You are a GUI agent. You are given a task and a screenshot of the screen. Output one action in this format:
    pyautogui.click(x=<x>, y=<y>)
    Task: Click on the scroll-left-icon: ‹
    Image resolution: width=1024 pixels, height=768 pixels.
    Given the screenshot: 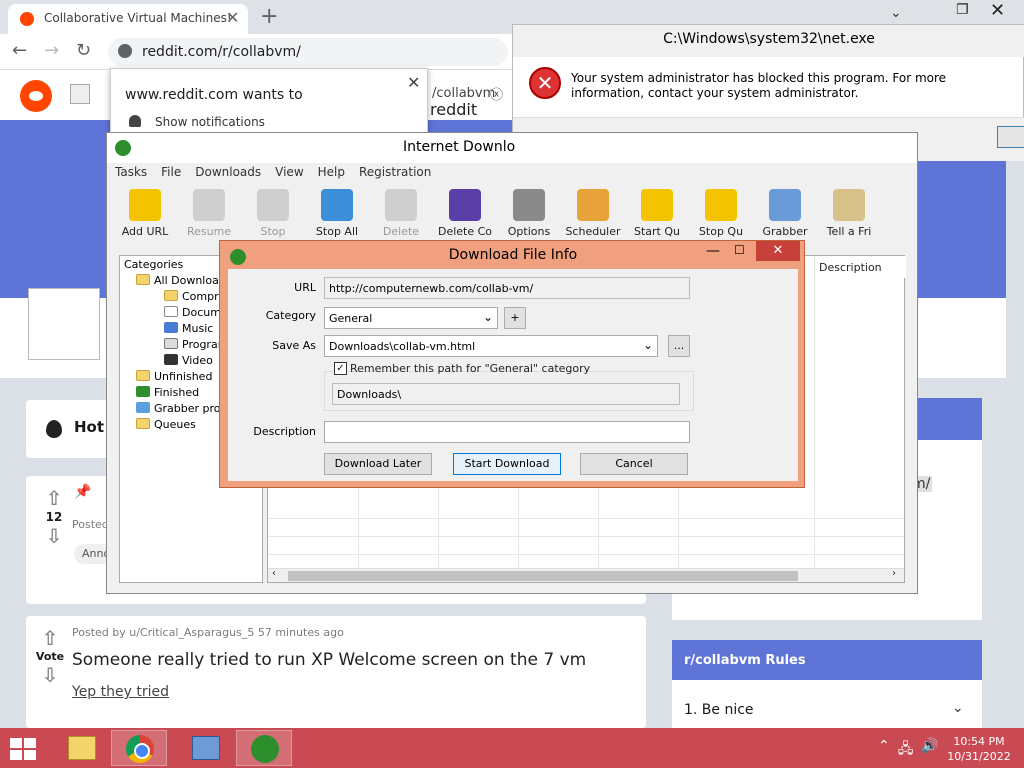 What is the action you would take?
    pyautogui.click(x=274, y=573)
    